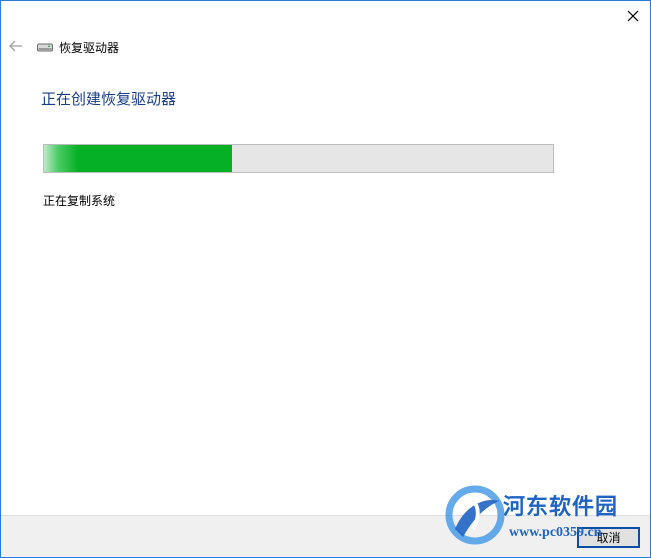 This screenshot has width=651, height=558. What do you see at coordinates (138, 158) in the screenshot?
I see `progress-bar-fill` at bounding box center [138, 158].